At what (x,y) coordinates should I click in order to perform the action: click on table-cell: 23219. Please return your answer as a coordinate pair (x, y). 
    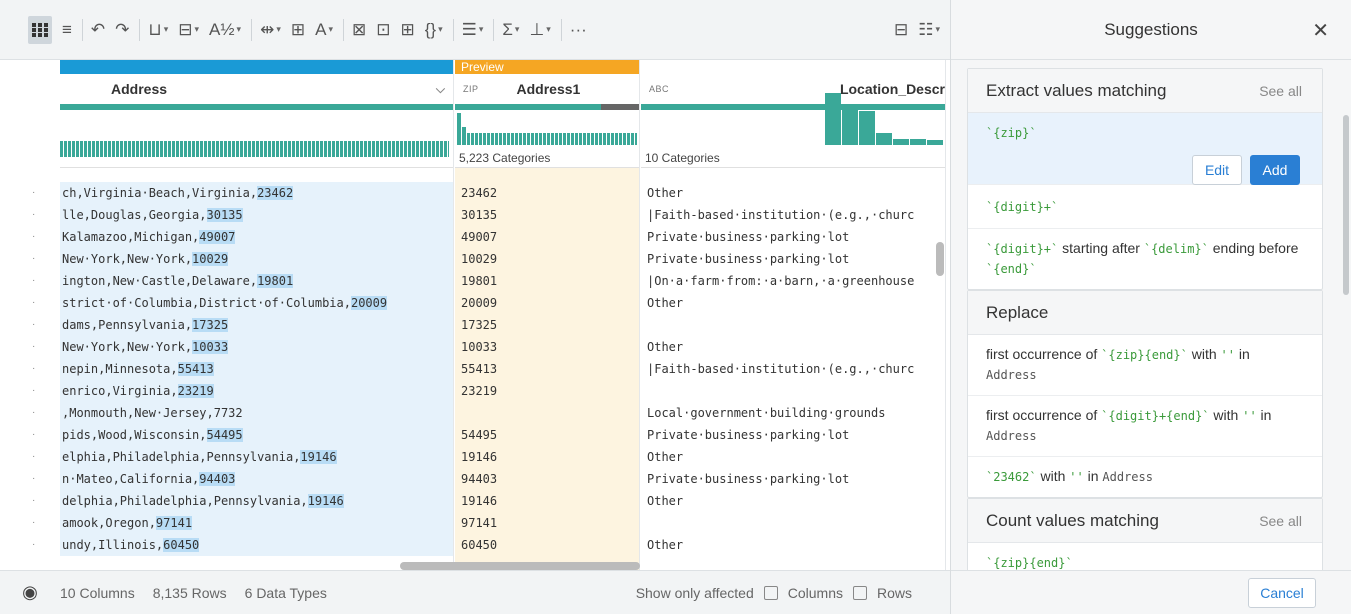
    Looking at the image, I should click on (547, 391).